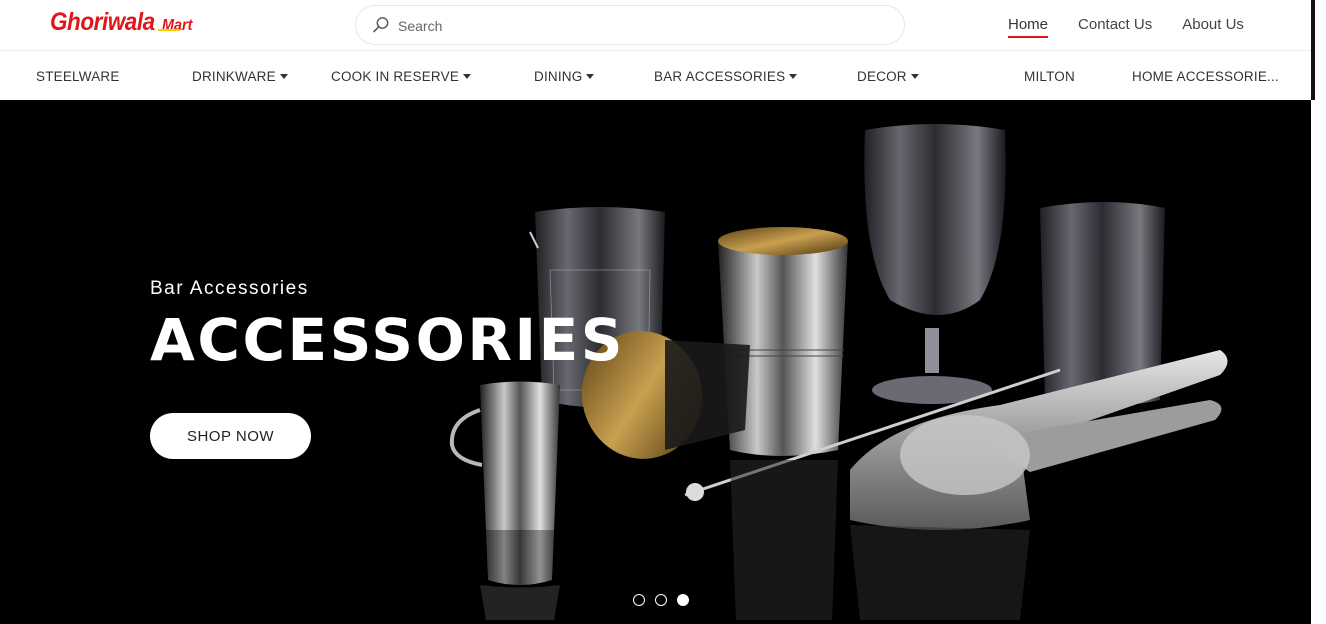 The image size is (1326, 624). I want to click on category-label: MILTON, so click(1049, 76).